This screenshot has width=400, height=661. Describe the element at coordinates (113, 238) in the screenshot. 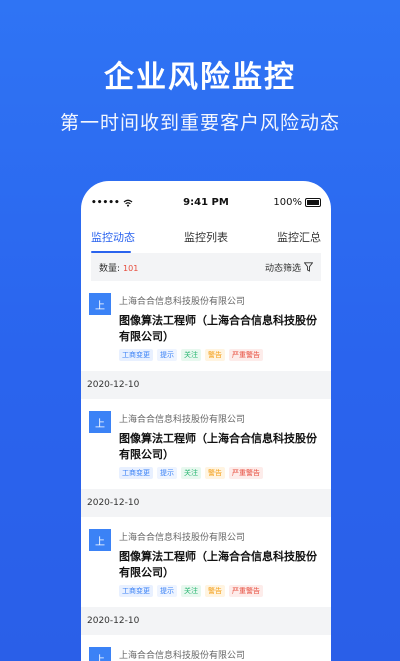

I see `tab-monitor-feed: 监控动态` at that location.